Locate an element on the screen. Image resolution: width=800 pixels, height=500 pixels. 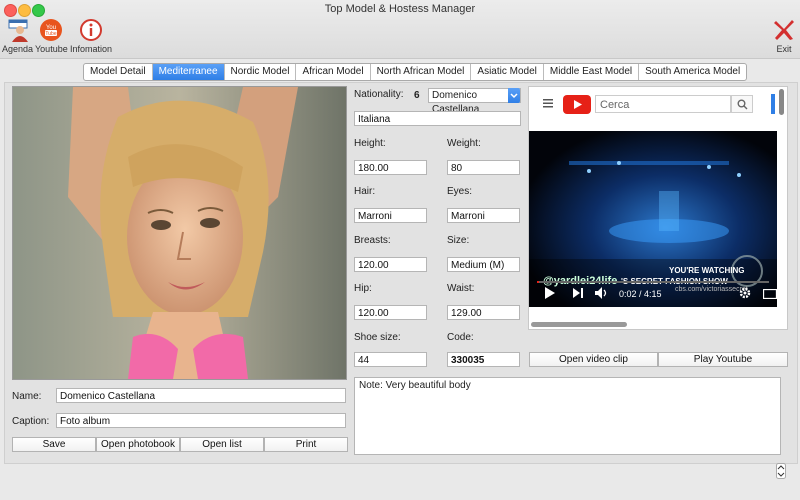
information-tool: Infomation is located at coordinates (91, 36).